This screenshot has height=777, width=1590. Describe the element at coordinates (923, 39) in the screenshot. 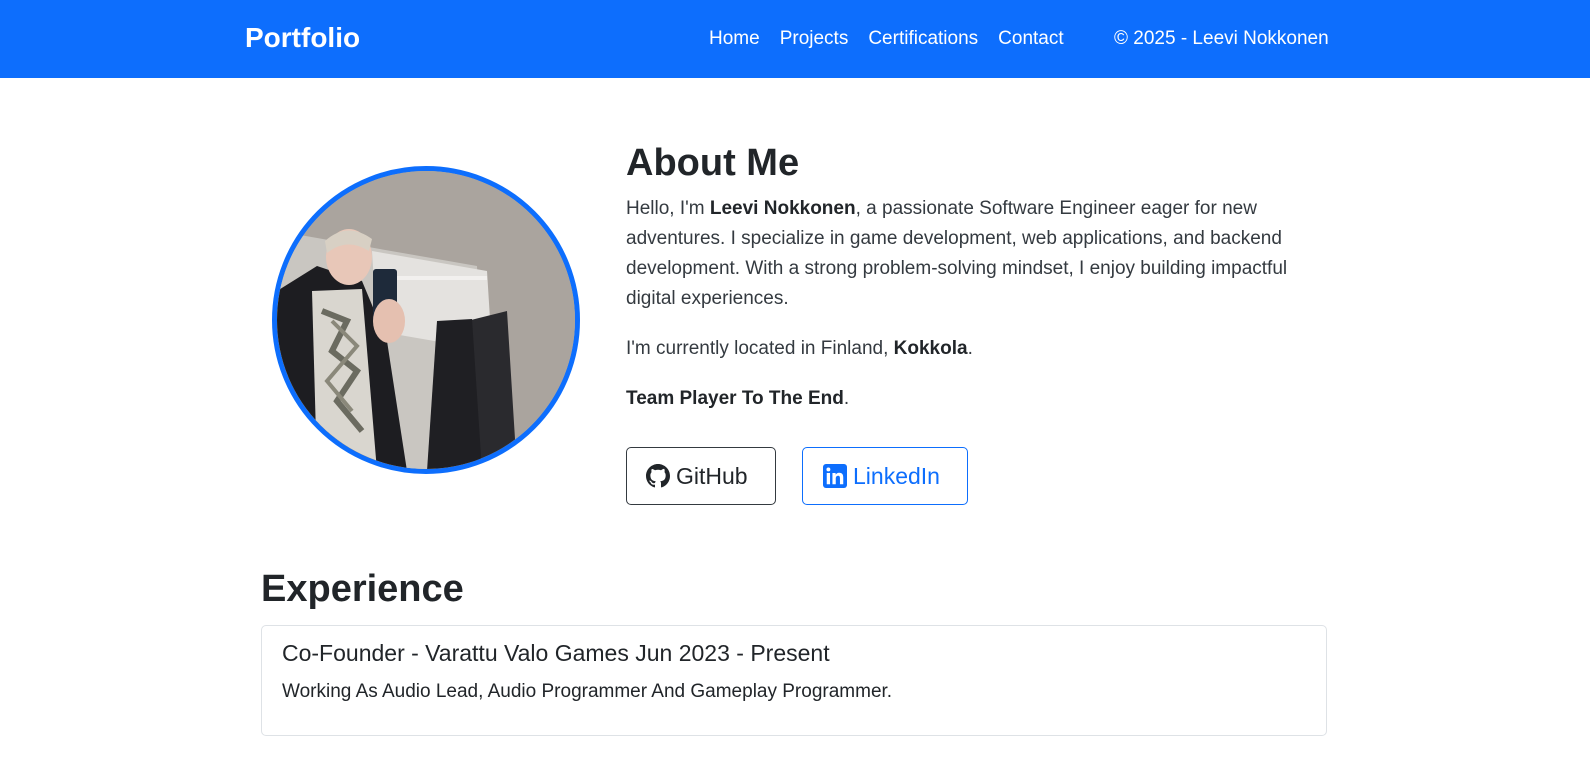

I see `nav-link-certifications: Certifications` at that location.